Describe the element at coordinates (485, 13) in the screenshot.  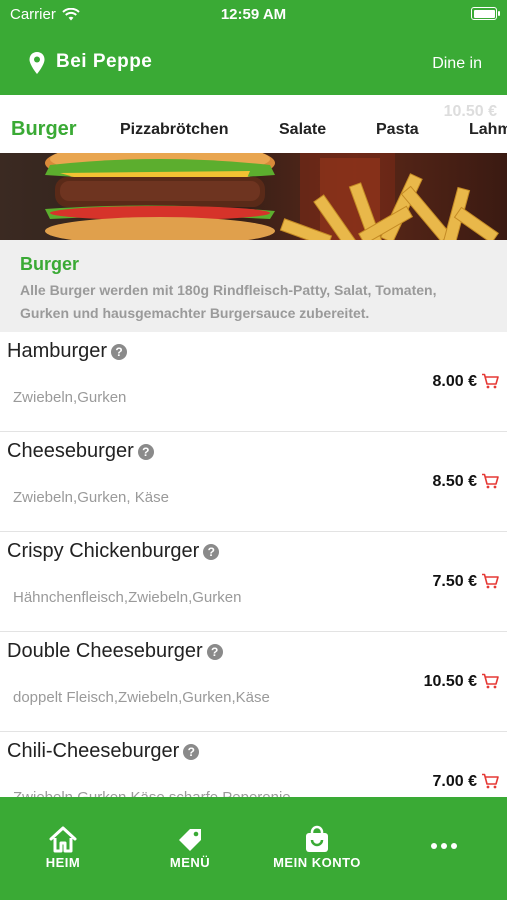
I see `battery-icon` at that location.